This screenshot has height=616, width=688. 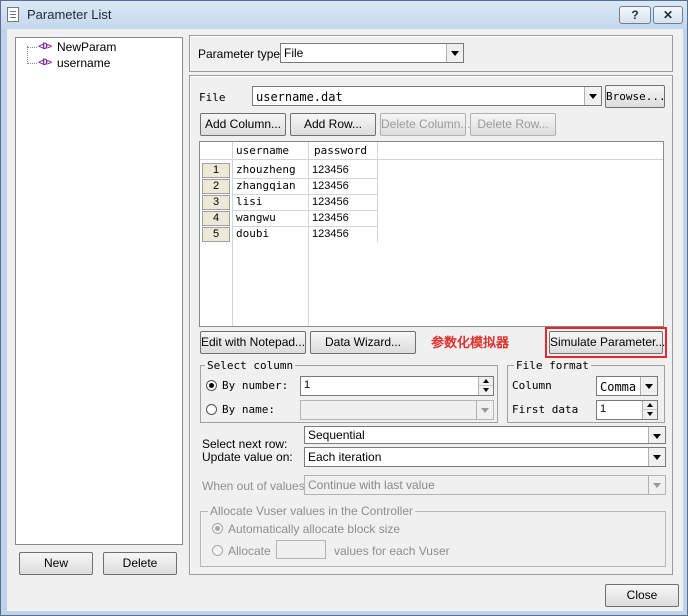 What do you see at coordinates (301, 549) in the screenshot?
I see `allocate-input` at bounding box center [301, 549].